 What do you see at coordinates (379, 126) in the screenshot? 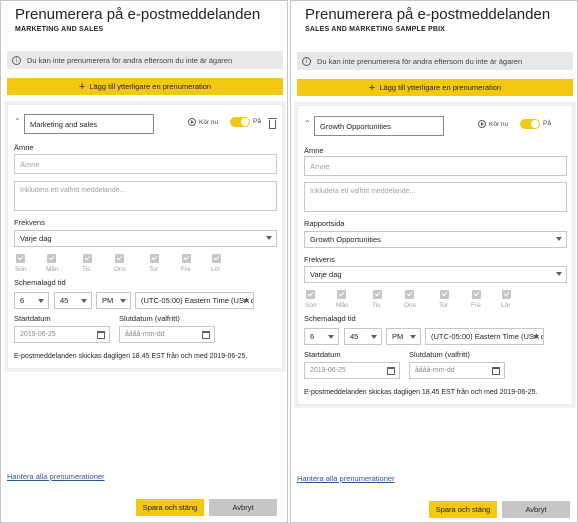
I see `subscription-name-input: Growth Opportunities` at bounding box center [379, 126].